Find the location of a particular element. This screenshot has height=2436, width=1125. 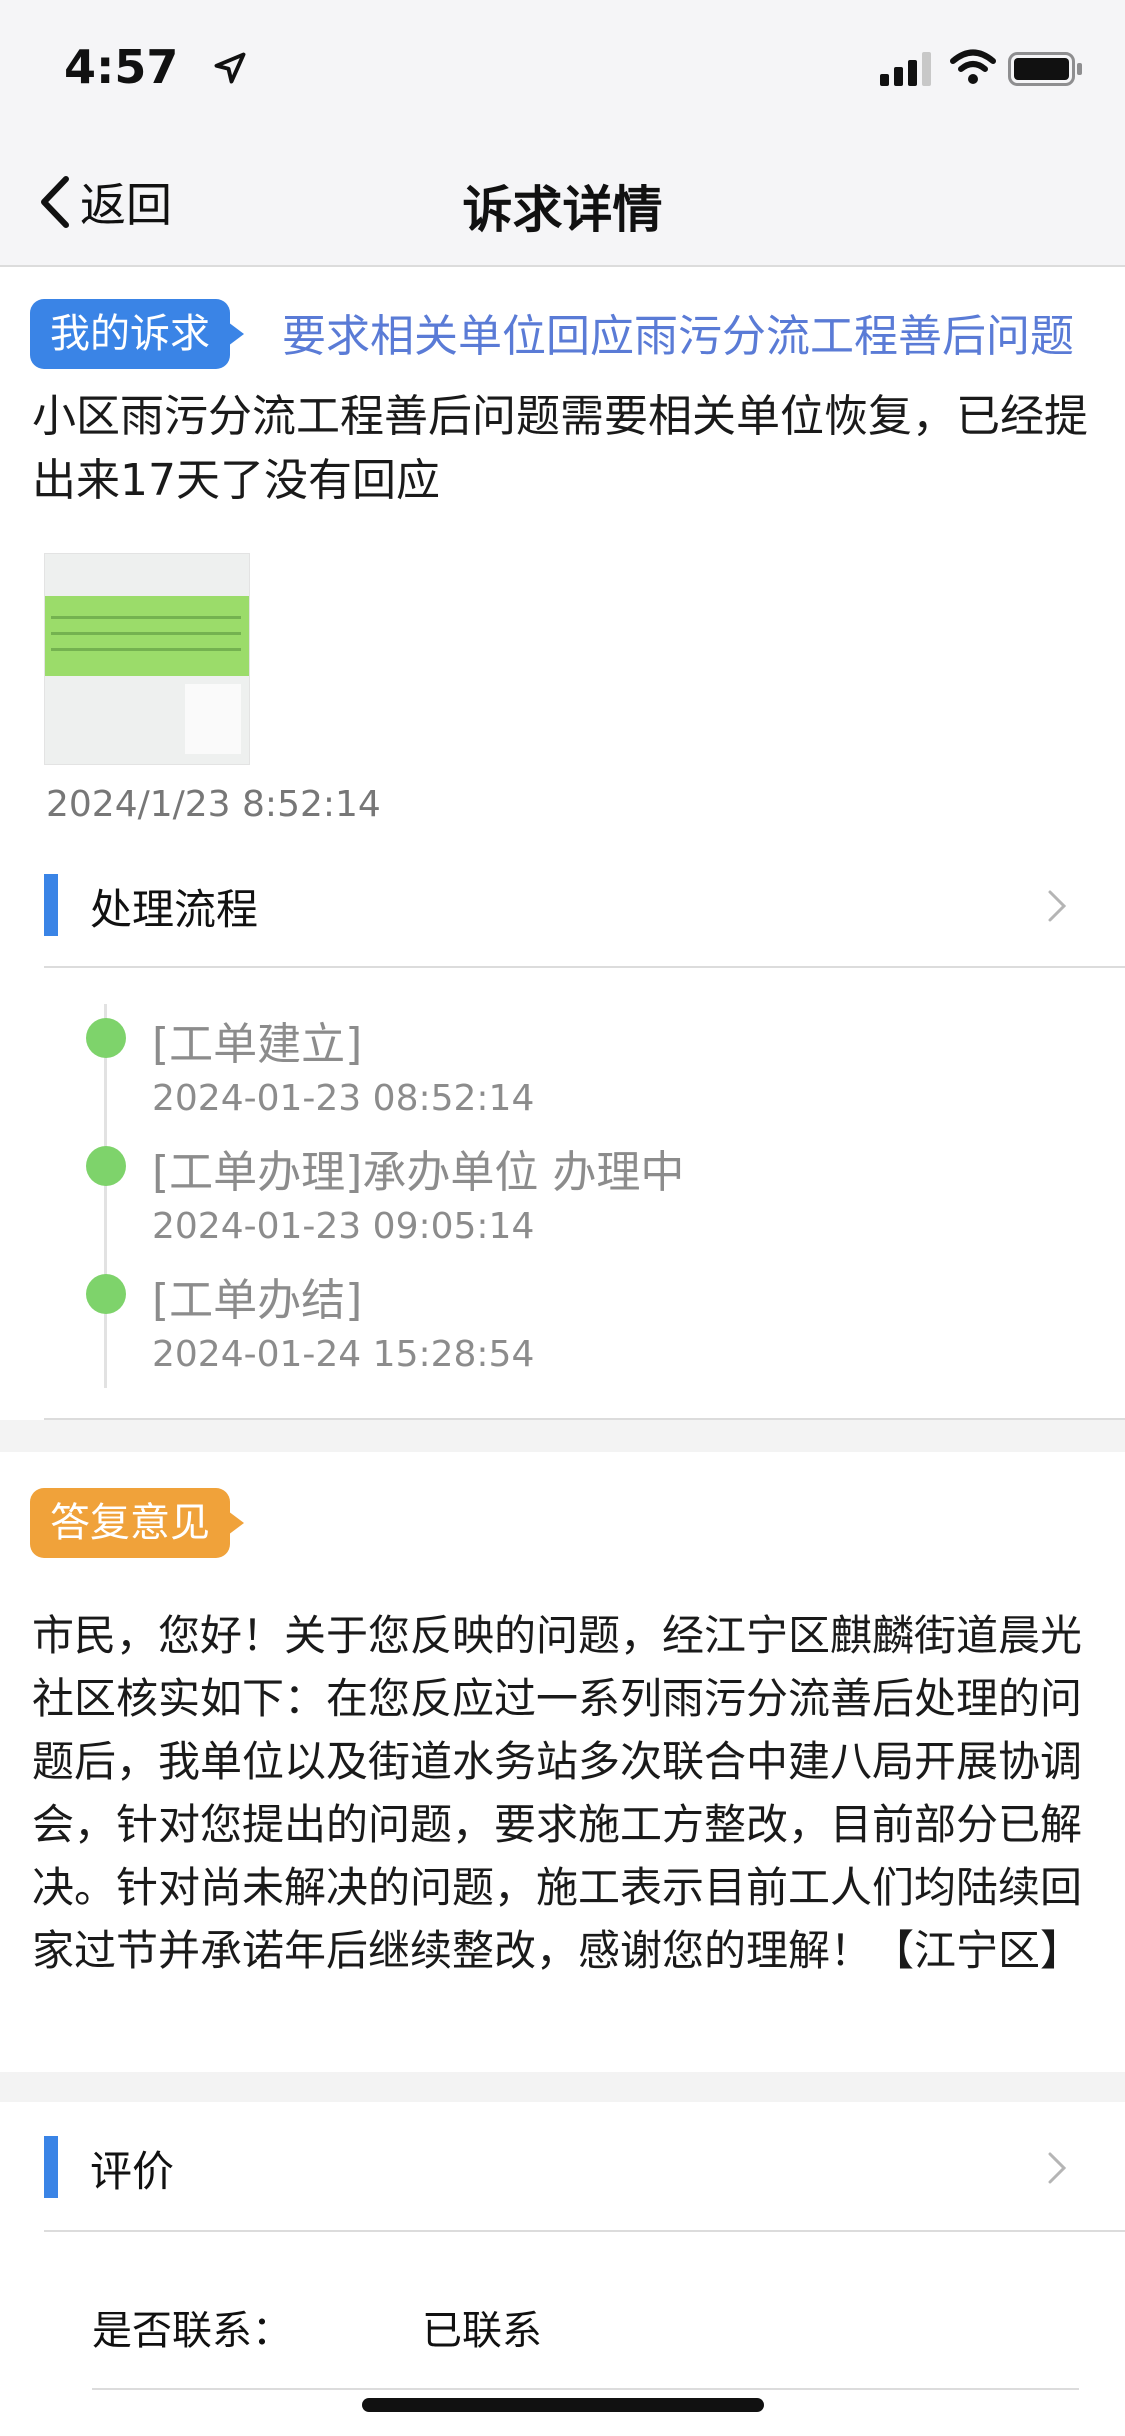

evaluation-header-label: 评价 is located at coordinates (132, 2171).